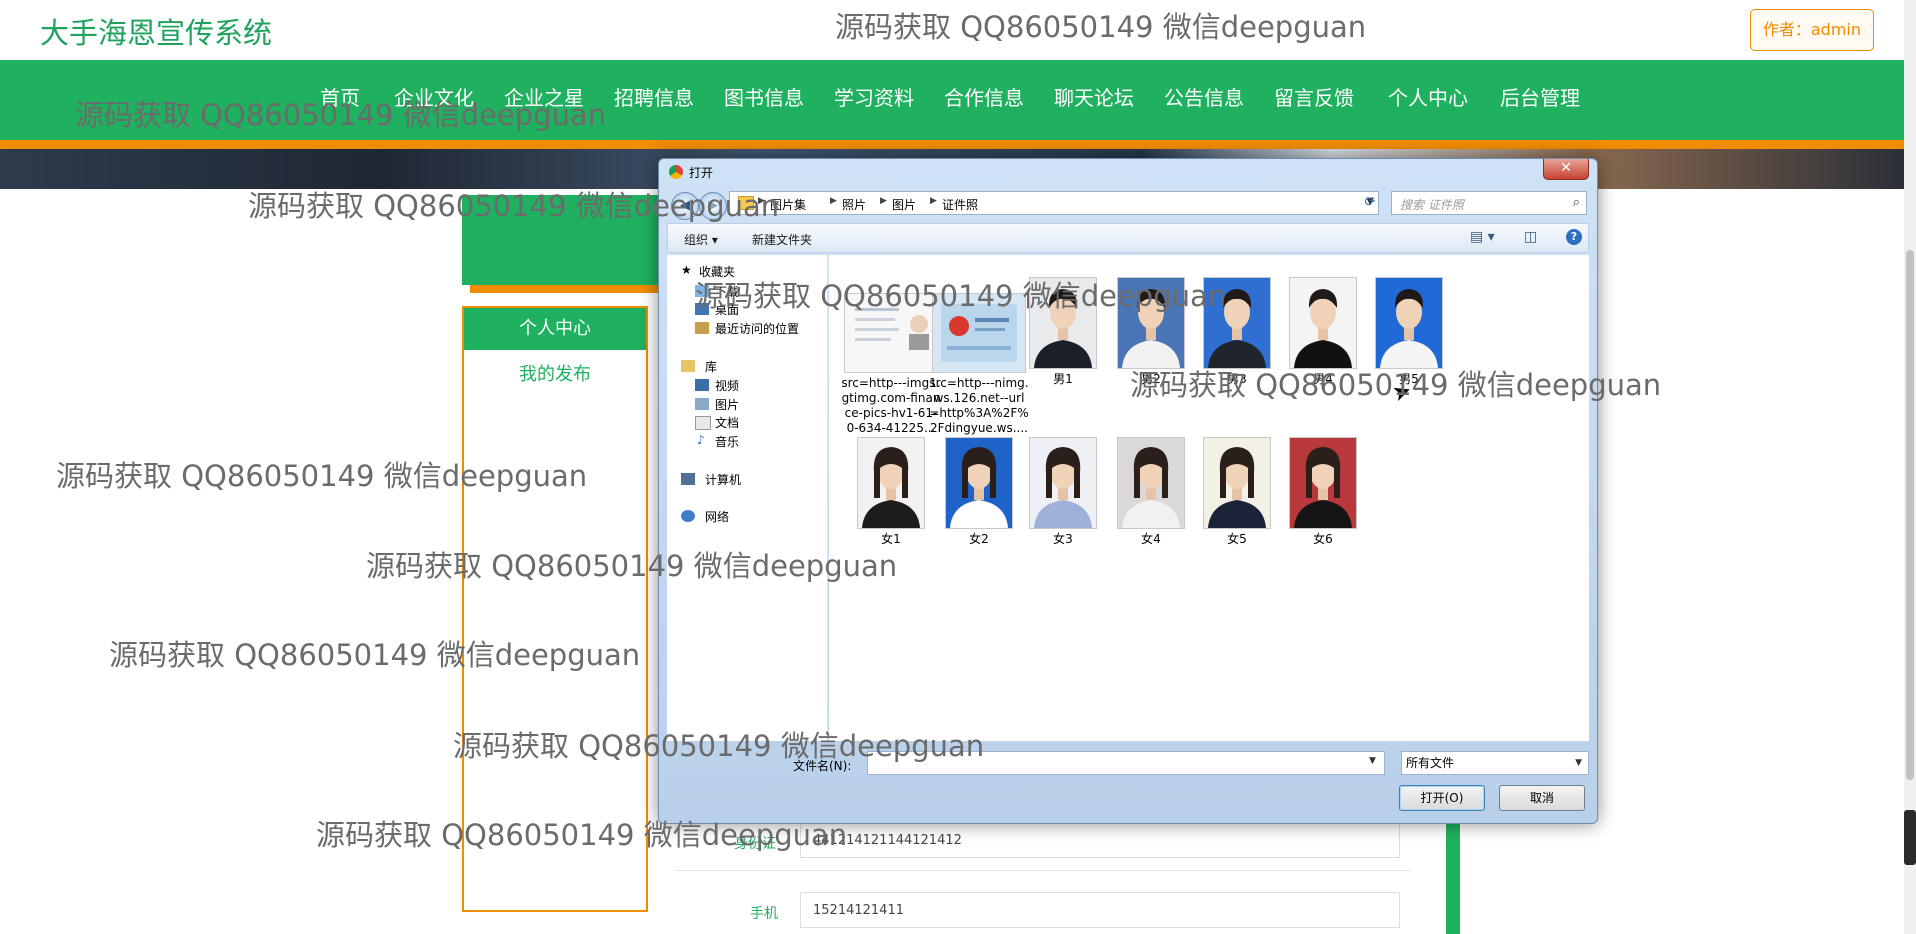  Describe the element at coordinates (1811, 30) in the screenshot. I see `author-badge: 作者：admin` at that location.